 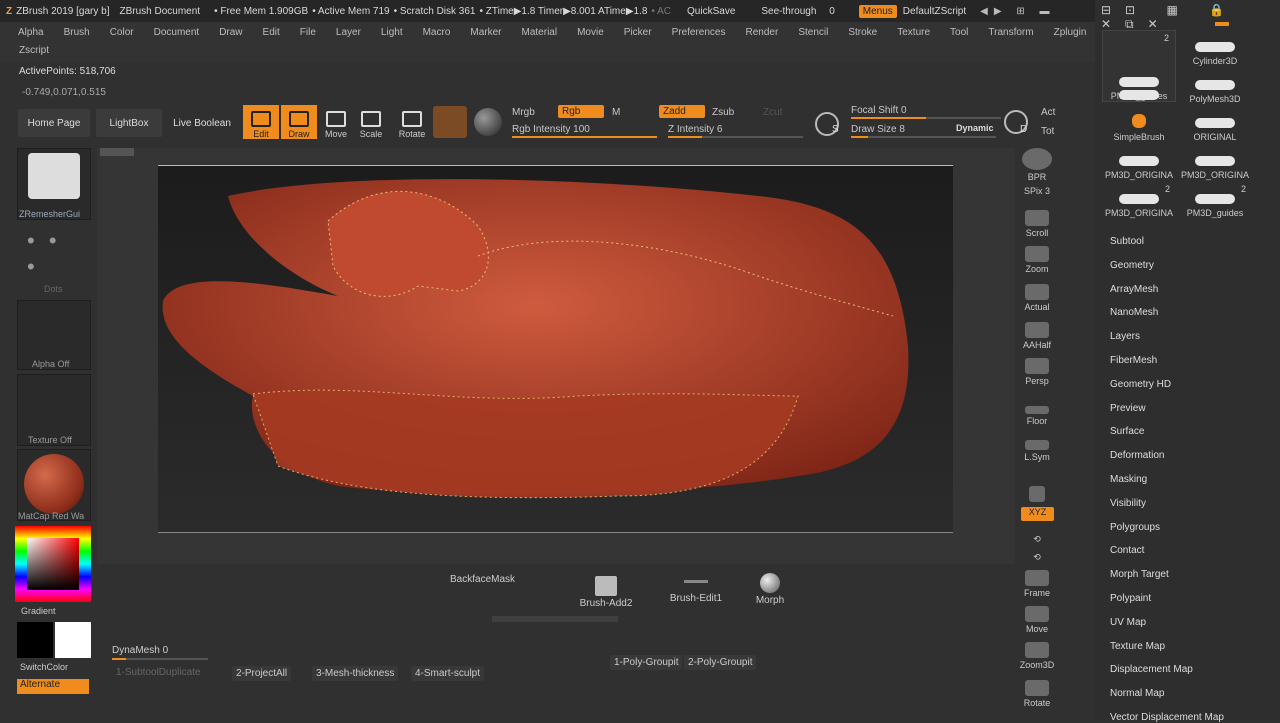 What do you see at coordinates (696, 592) in the screenshot?
I see `brush-edit-button: Brush-Edit1` at bounding box center [696, 592].